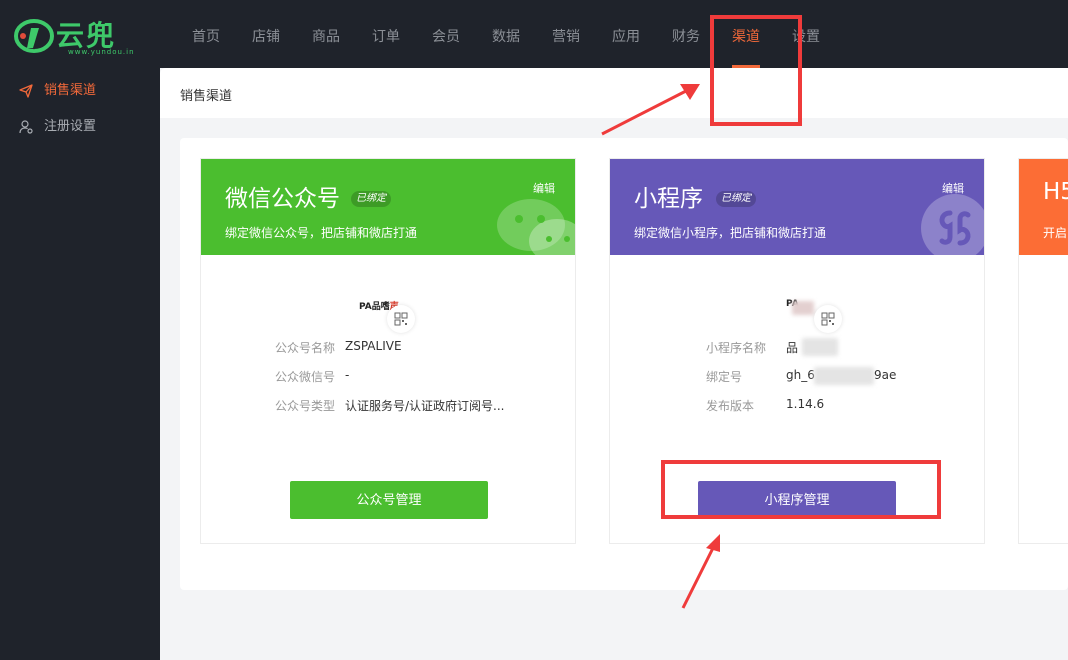  Describe the element at coordinates (660, 346) in the screenshot. I see `annotation-arrows` at that location.